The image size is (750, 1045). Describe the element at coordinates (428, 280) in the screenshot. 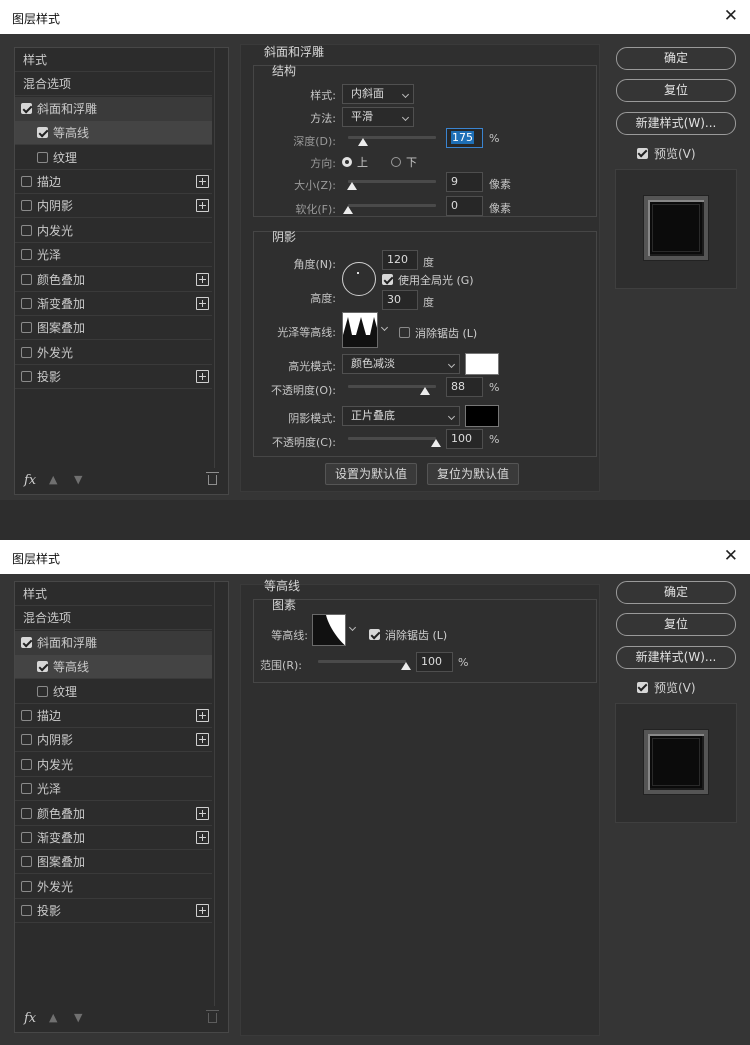

I see `global-light-checkbox: 使用全局光 (G)` at that location.